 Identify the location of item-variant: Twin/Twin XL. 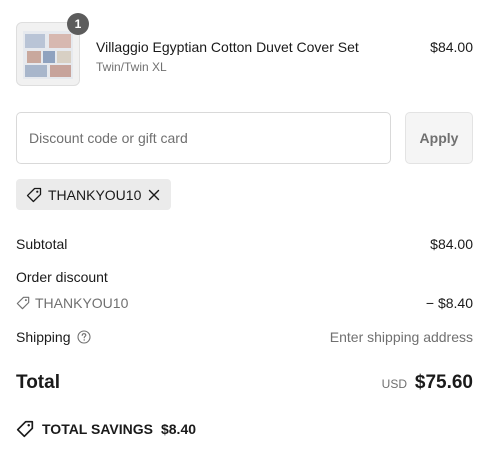
(131, 67).